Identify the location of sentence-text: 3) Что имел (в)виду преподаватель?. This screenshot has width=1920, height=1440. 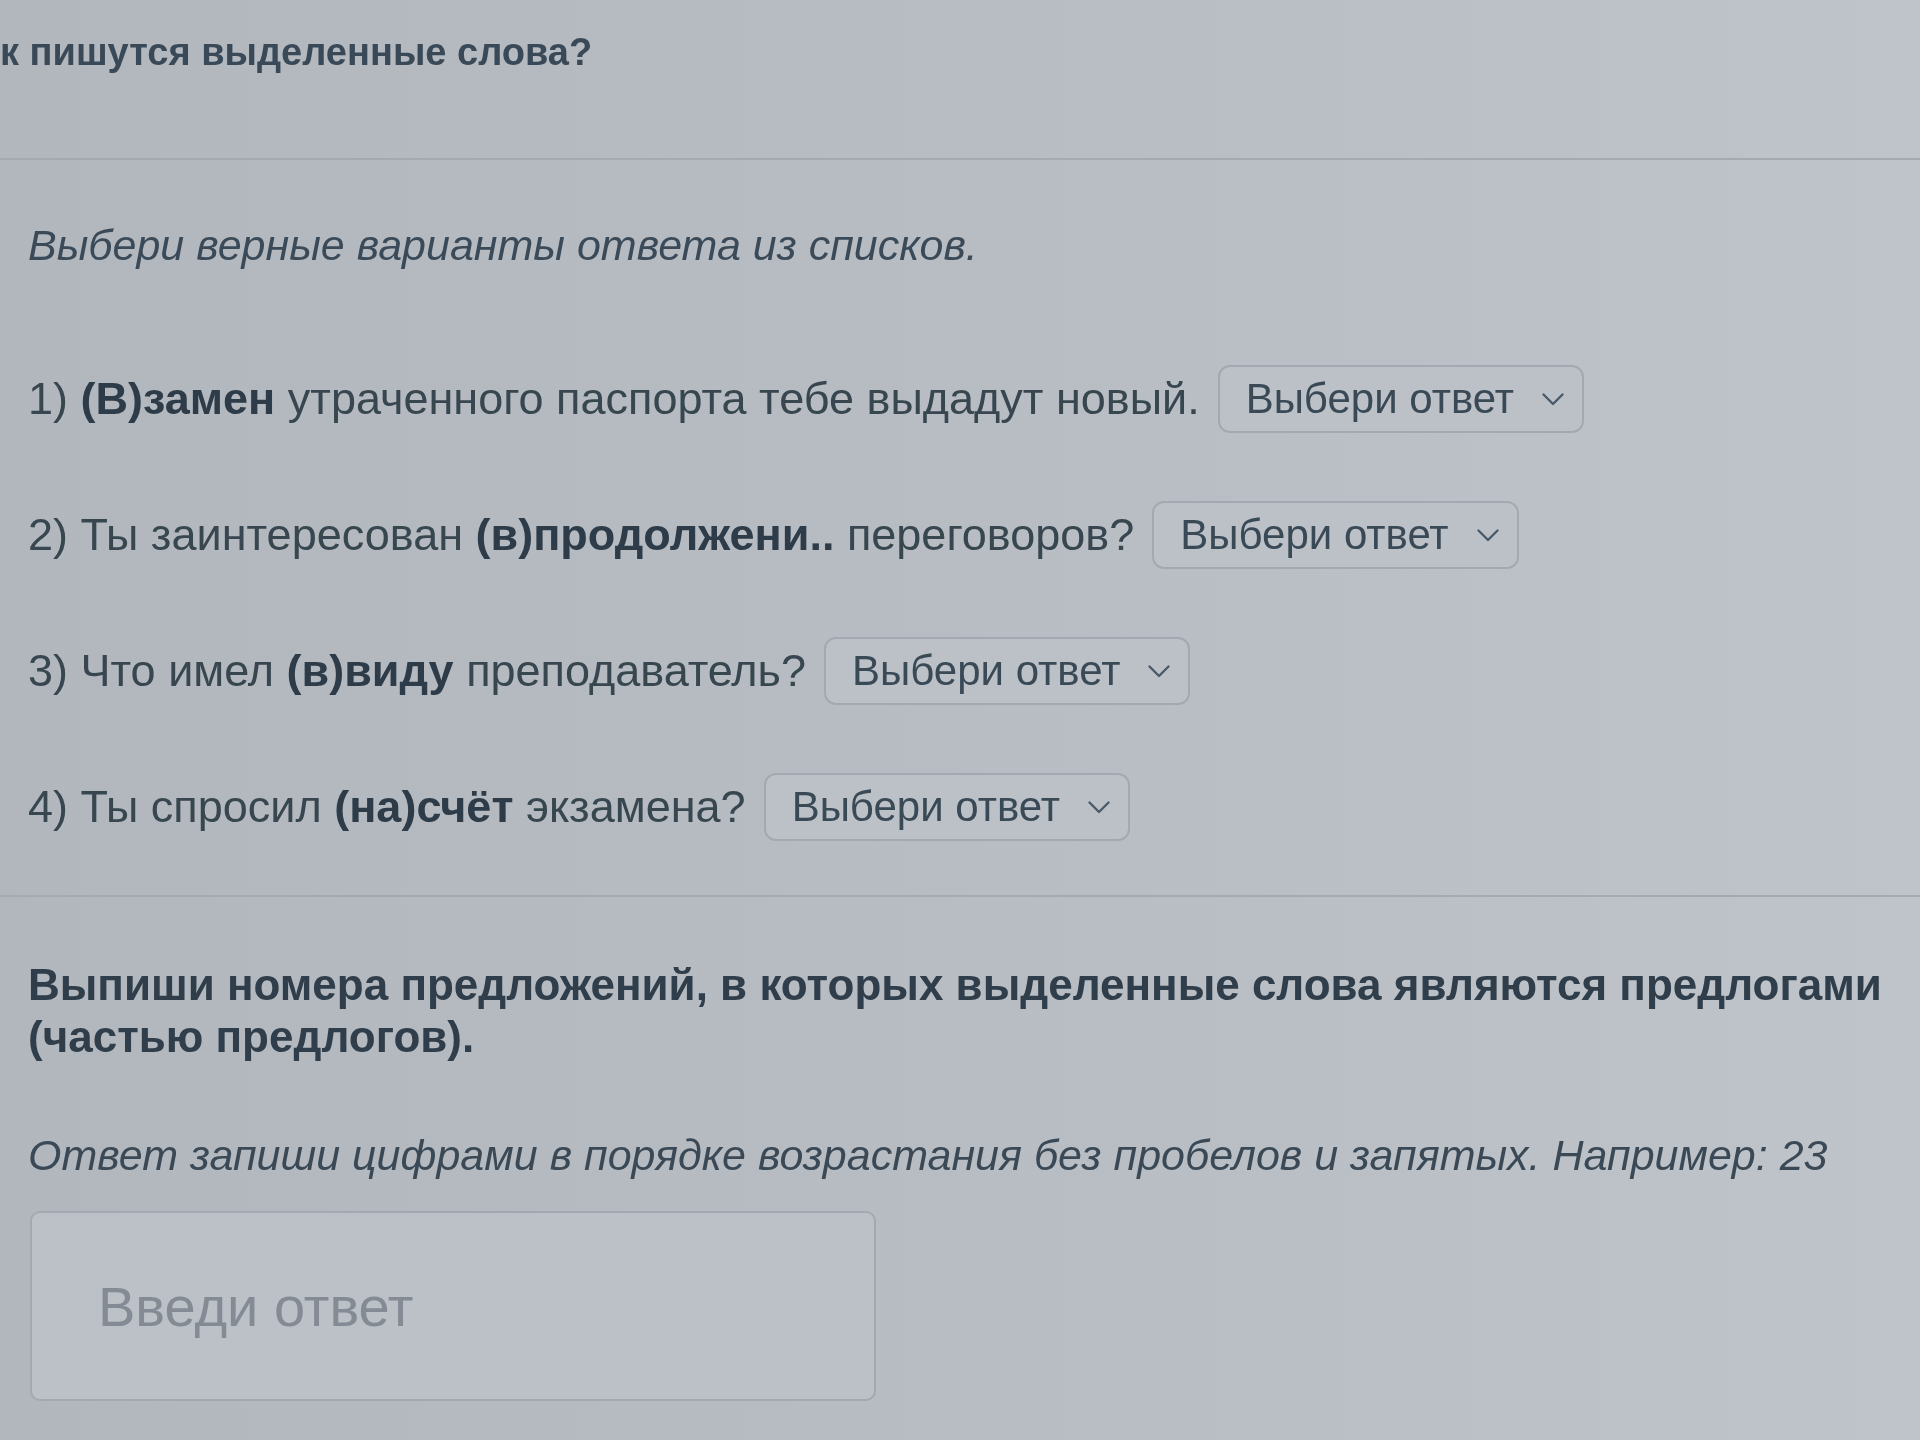
(417, 671).